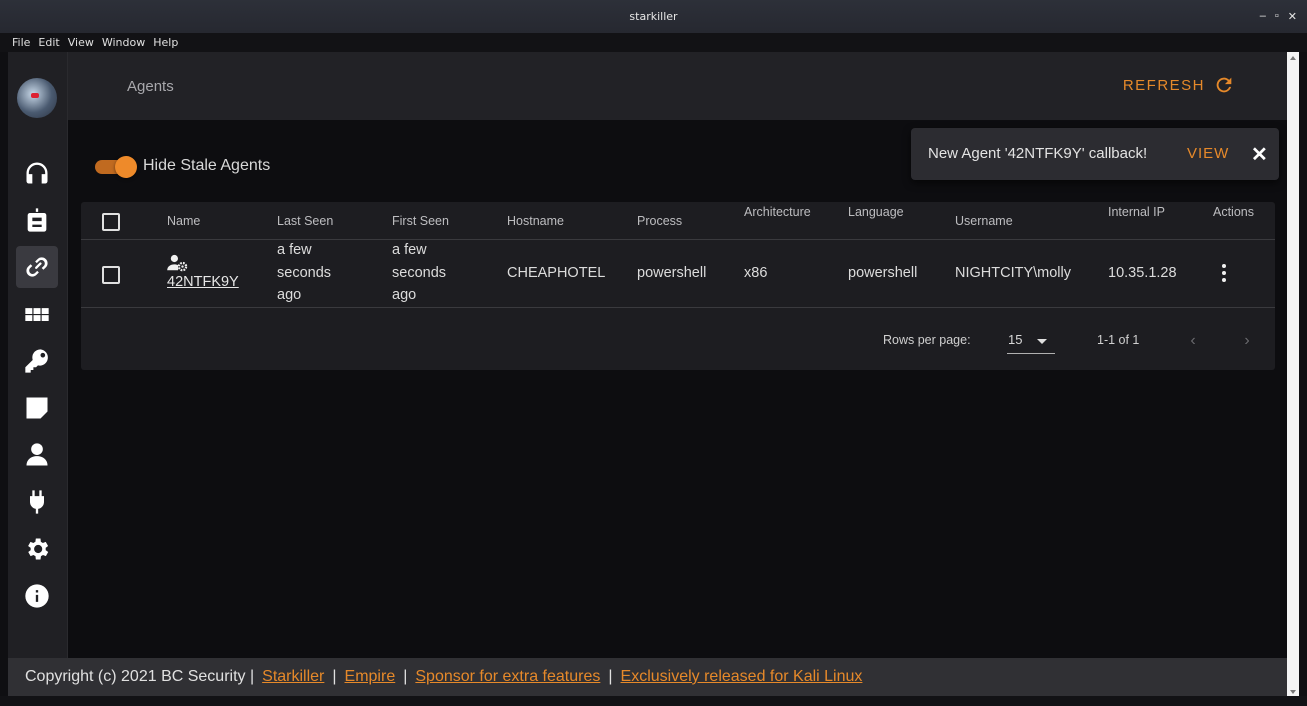  I want to click on window-controls: – ▫ ✕, so click(1278, 16).